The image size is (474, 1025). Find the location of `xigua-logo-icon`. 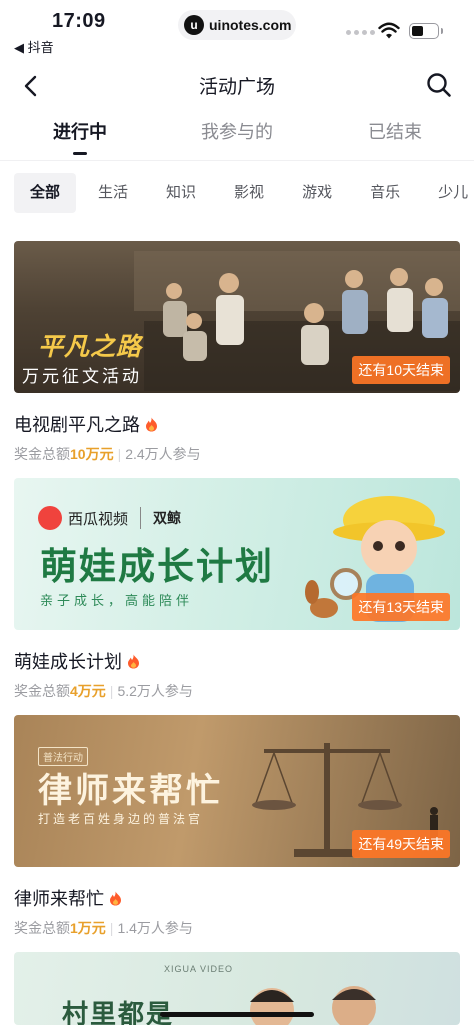

xigua-logo-icon is located at coordinates (50, 518).